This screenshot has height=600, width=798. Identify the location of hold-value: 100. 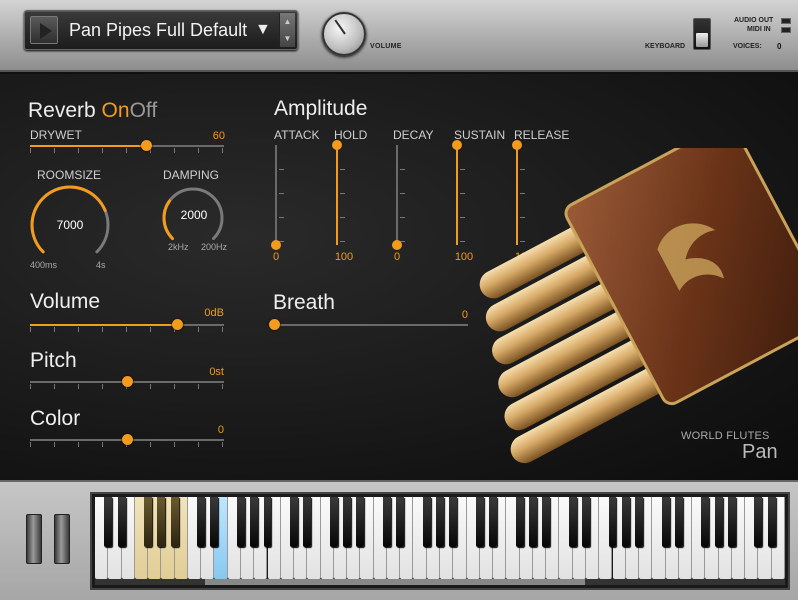
(344, 257).